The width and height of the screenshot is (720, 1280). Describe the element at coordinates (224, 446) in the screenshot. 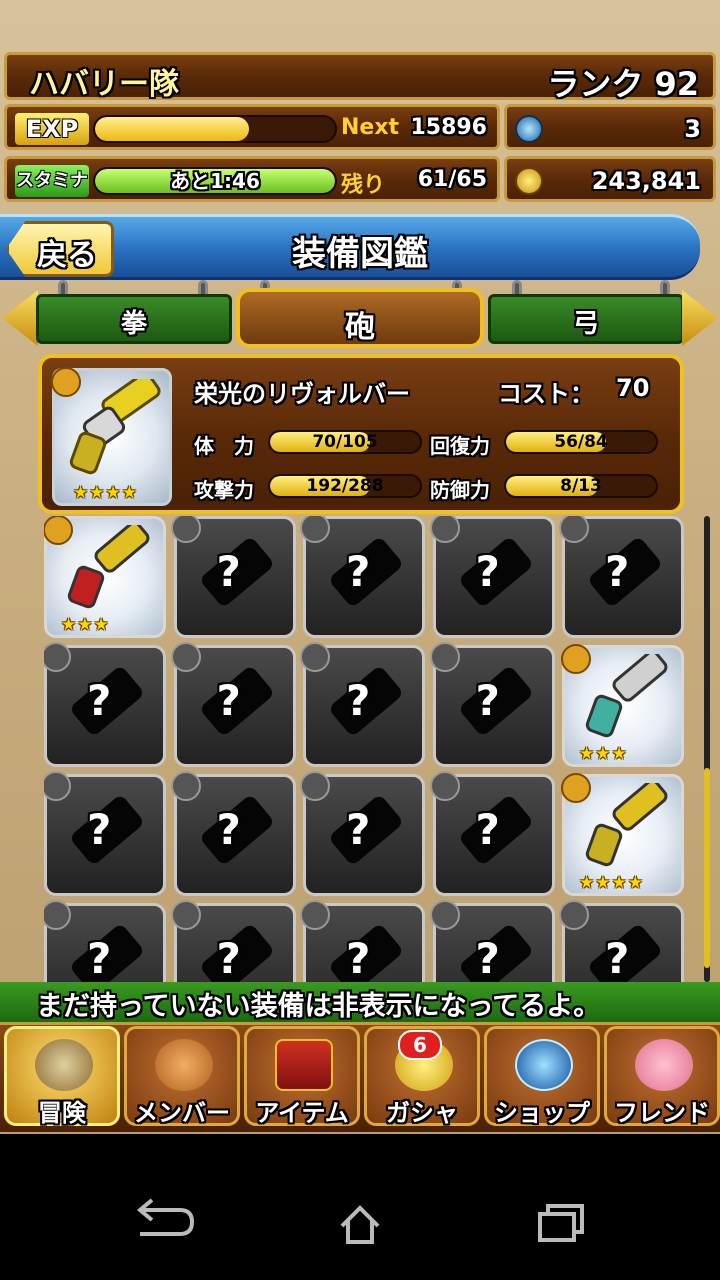

I see `hp-label: 体 力` at that location.